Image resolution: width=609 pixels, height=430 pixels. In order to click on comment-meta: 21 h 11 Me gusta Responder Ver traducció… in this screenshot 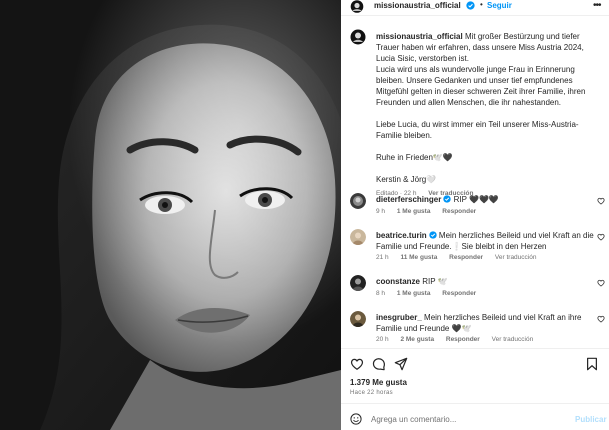, I will do `click(461, 257)`.